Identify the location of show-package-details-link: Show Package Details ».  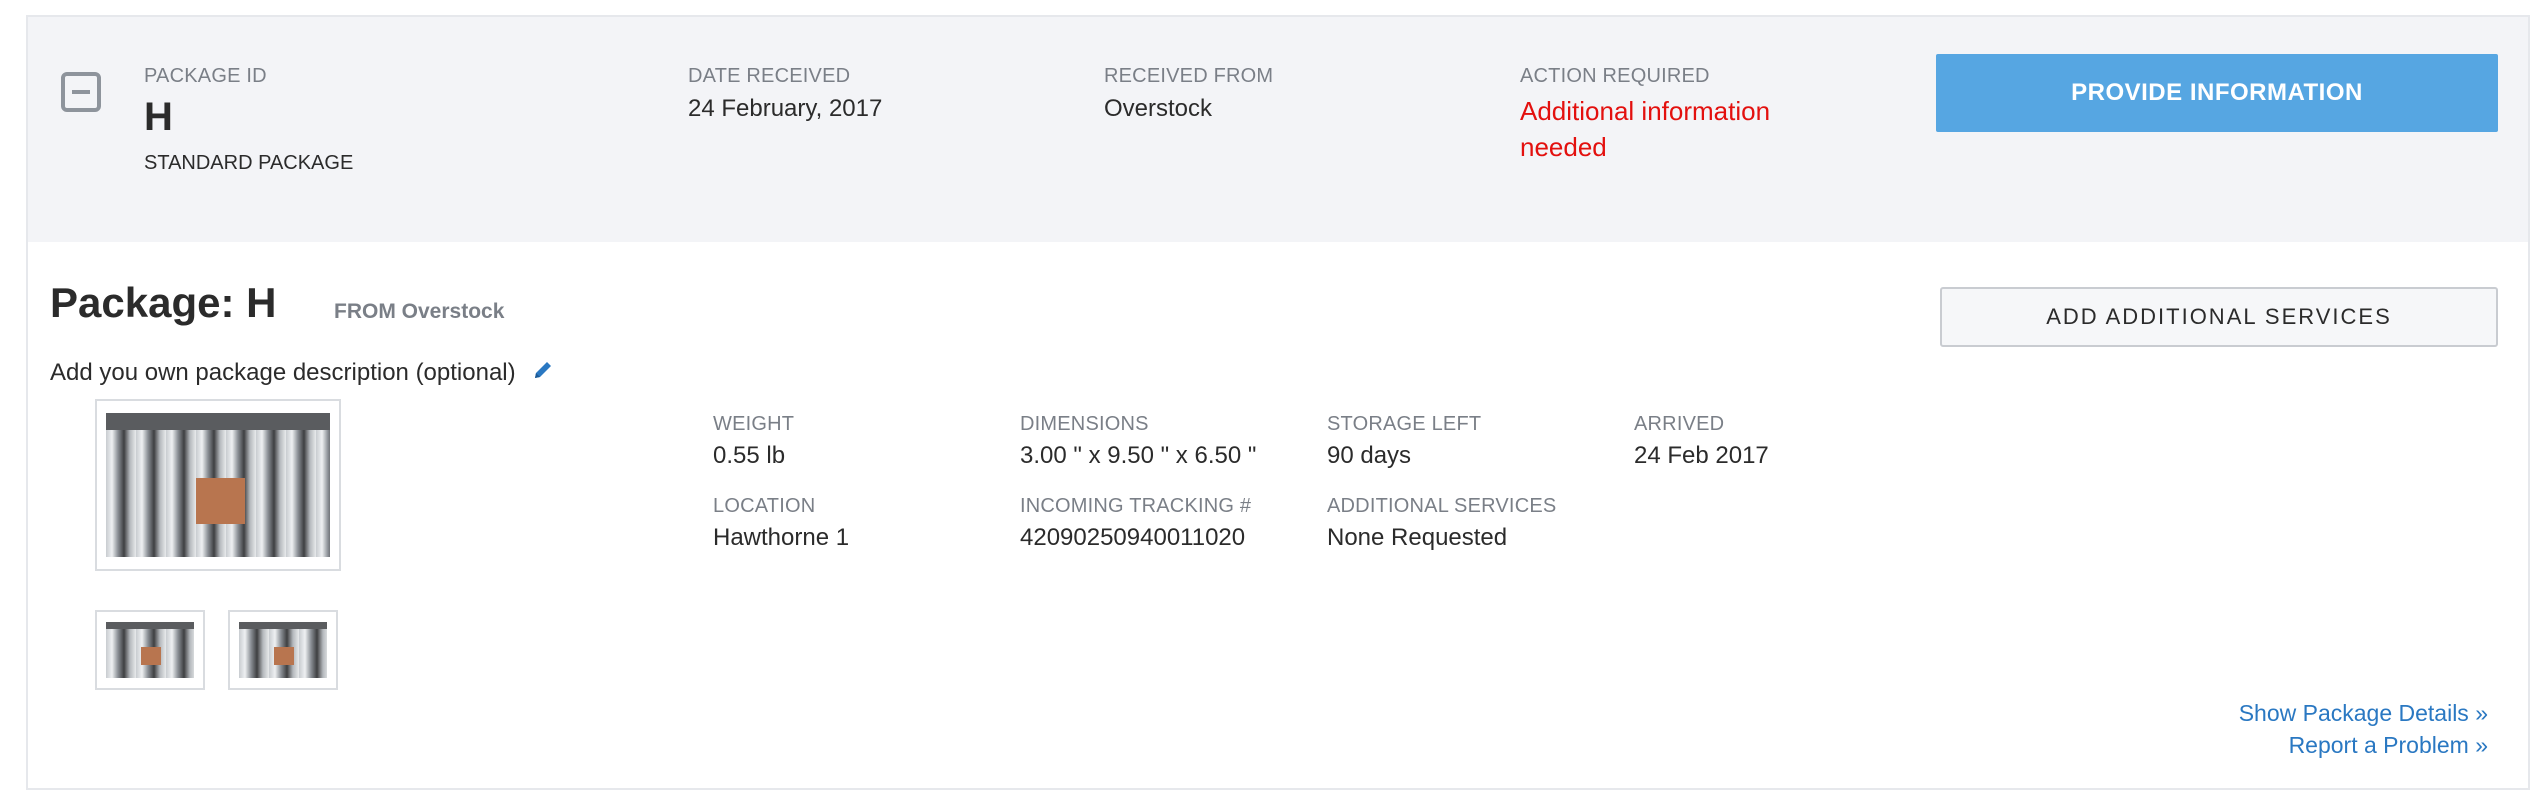
(2363, 713).